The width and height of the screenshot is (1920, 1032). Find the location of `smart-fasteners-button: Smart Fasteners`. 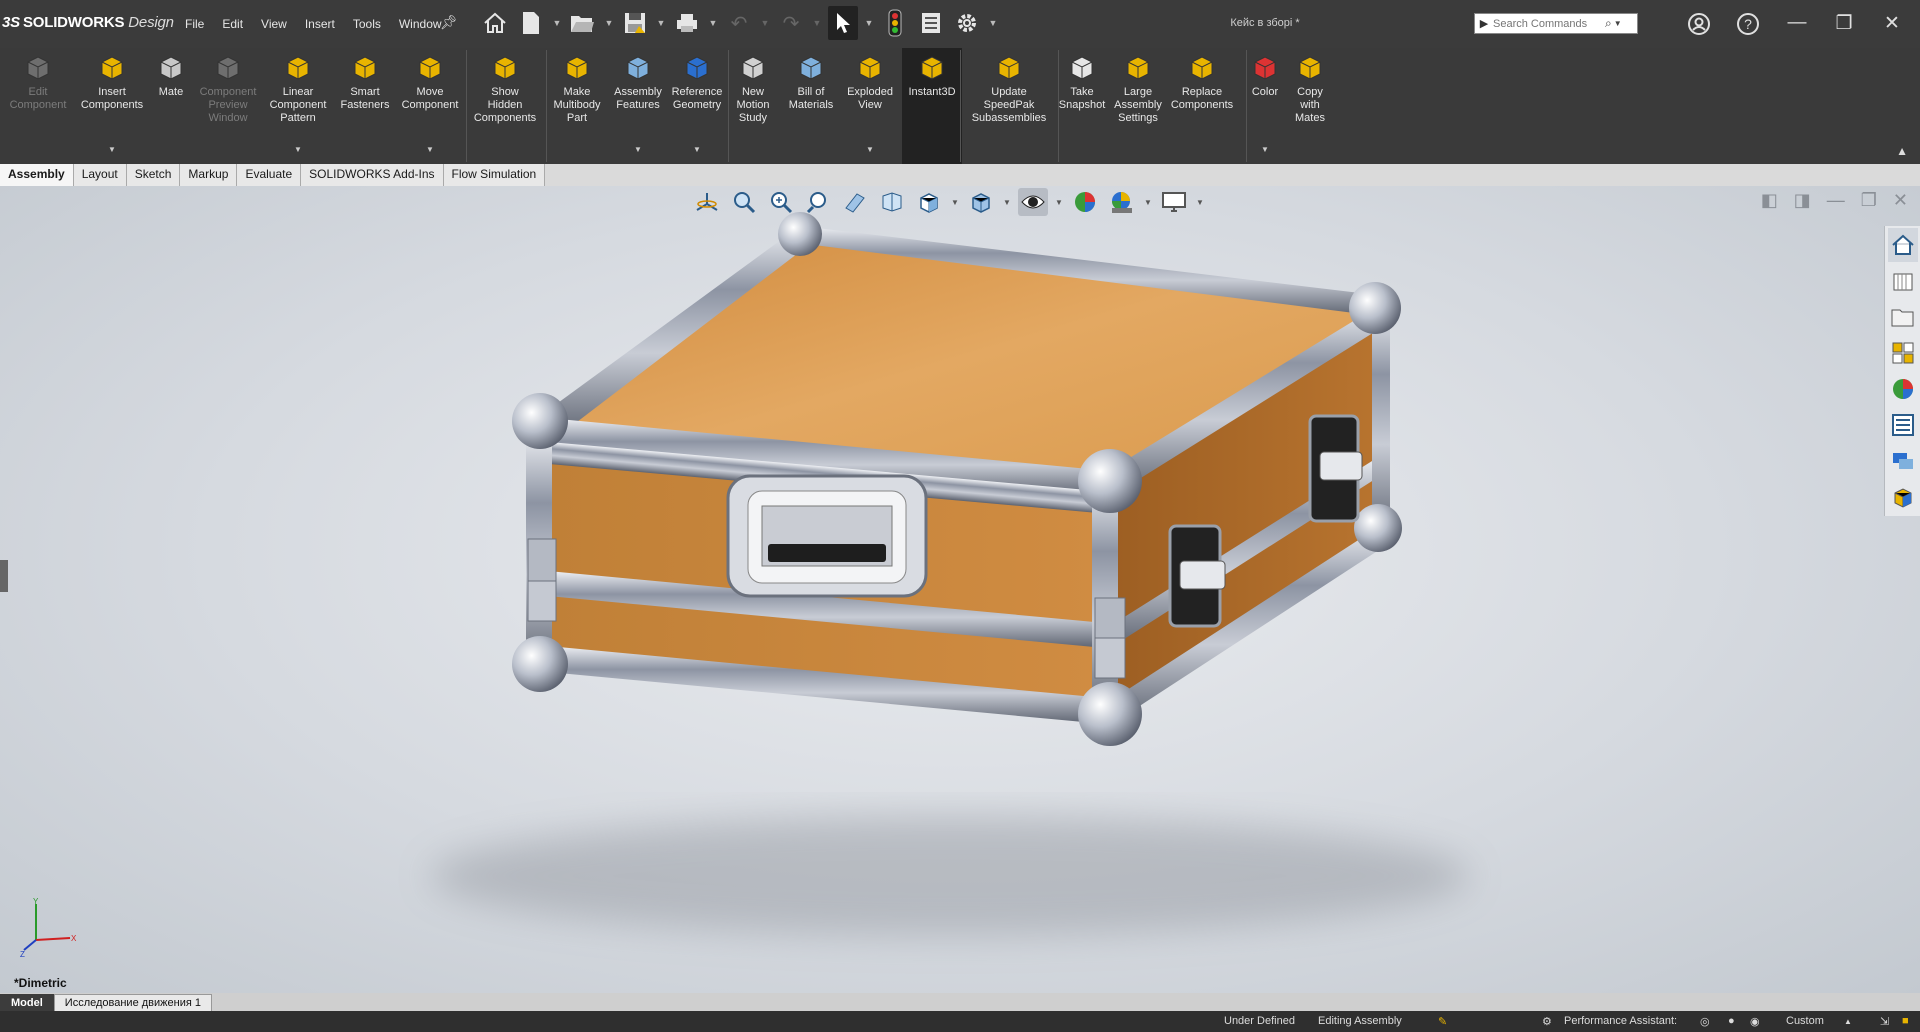

smart-fasteners-button: Smart Fasteners is located at coordinates (365, 106).